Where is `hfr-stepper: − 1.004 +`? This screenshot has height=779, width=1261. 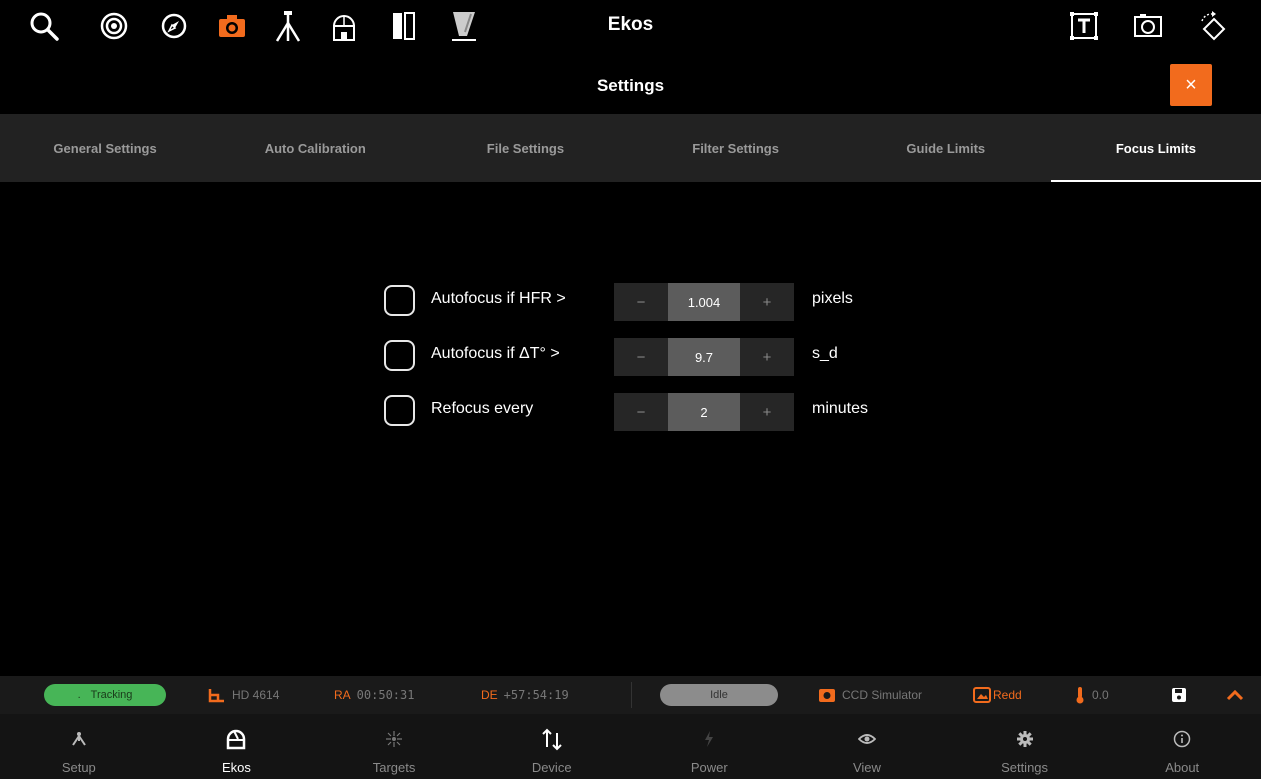
hfr-stepper: − 1.004 + is located at coordinates (704, 302).